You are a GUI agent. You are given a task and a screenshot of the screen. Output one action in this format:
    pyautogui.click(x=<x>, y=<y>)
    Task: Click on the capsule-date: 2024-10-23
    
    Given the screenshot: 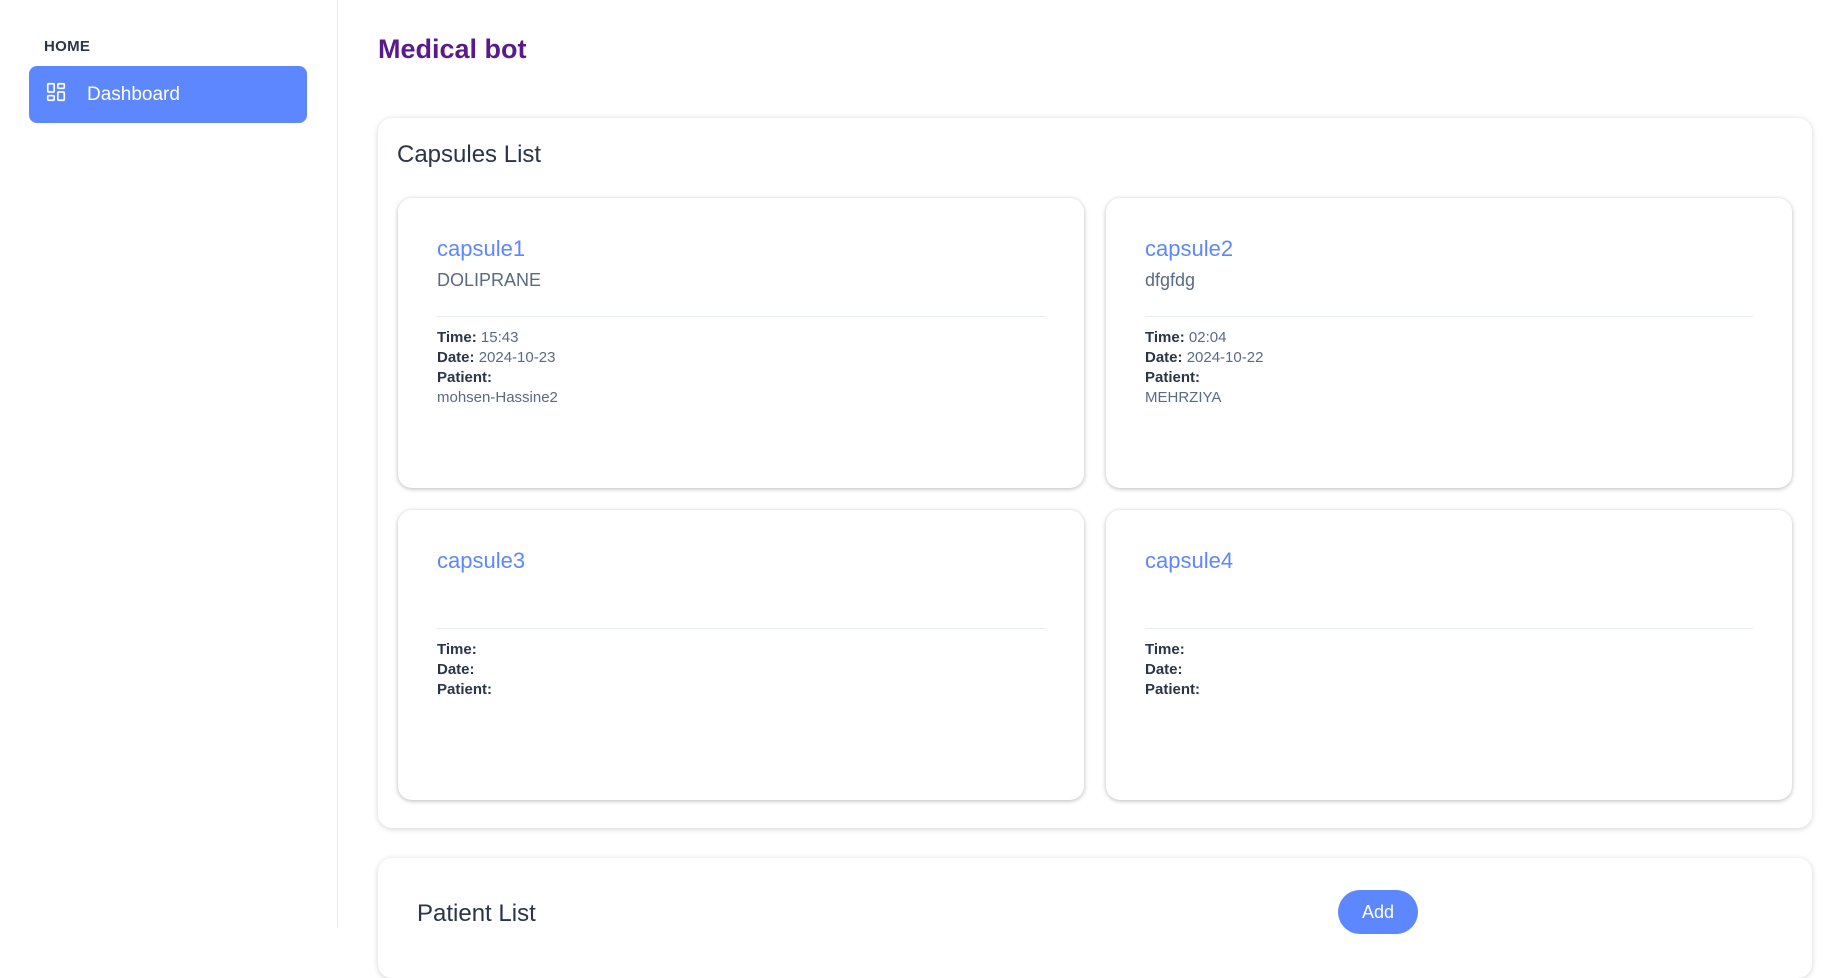 What is the action you would take?
    pyautogui.click(x=517, y=357)
    